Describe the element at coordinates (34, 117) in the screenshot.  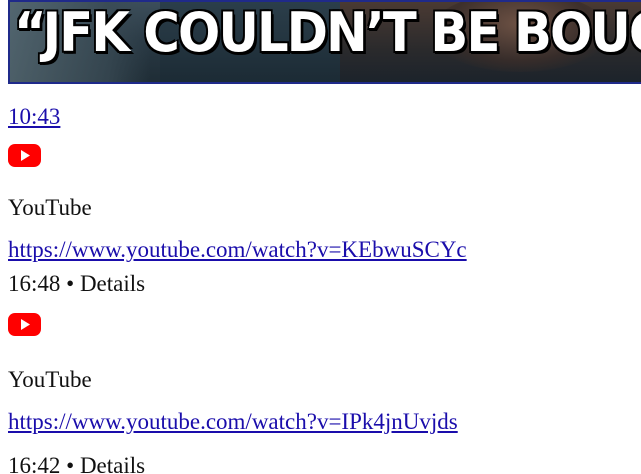
I see `video-duration-link: 10:43` at that location.